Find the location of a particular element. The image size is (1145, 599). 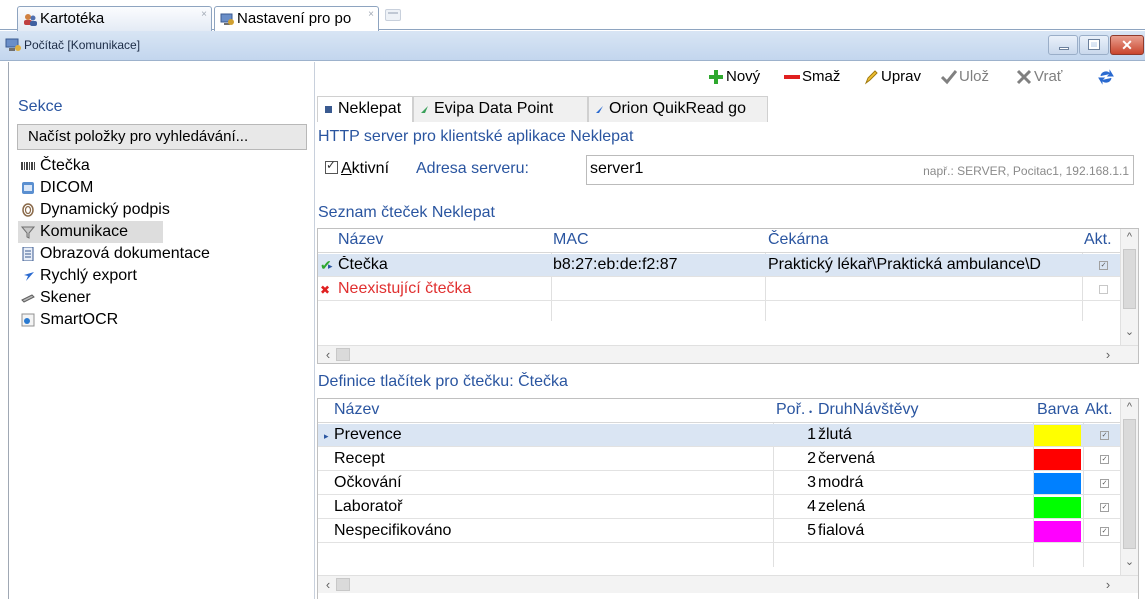

column-header-mac: MAC is located at coordinates (571, 240).